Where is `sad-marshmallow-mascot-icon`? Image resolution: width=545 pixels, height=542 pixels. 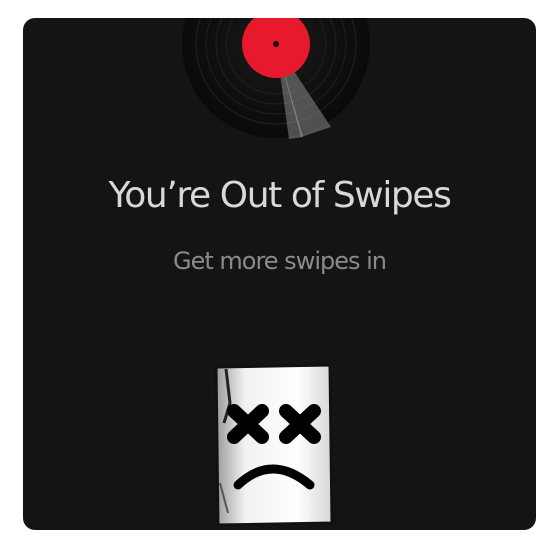
sad-marshmallow-mascot-icon is located at coordinates (274, 445).